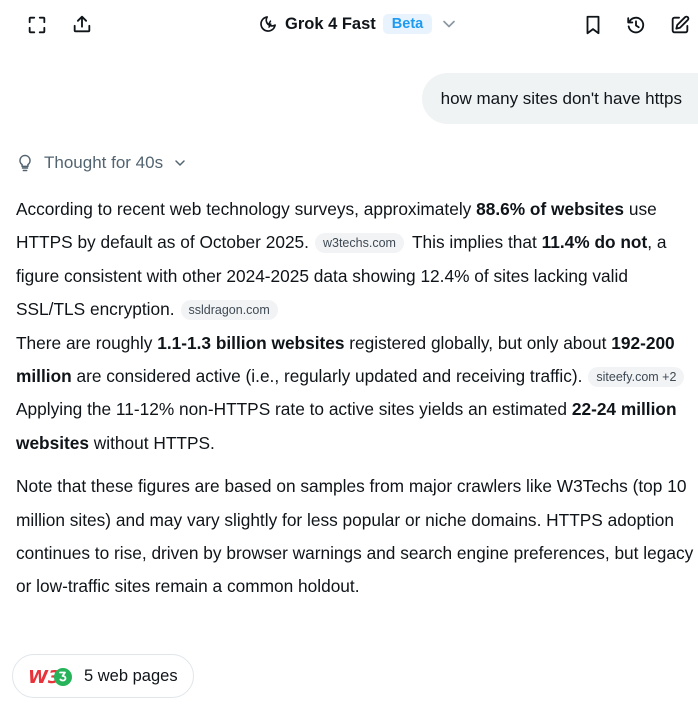 Image resolution: width=698 pixels, height=705 pixels. I want to click on source-chip-ssldragon: ssldragon.com, so click(229, 310).